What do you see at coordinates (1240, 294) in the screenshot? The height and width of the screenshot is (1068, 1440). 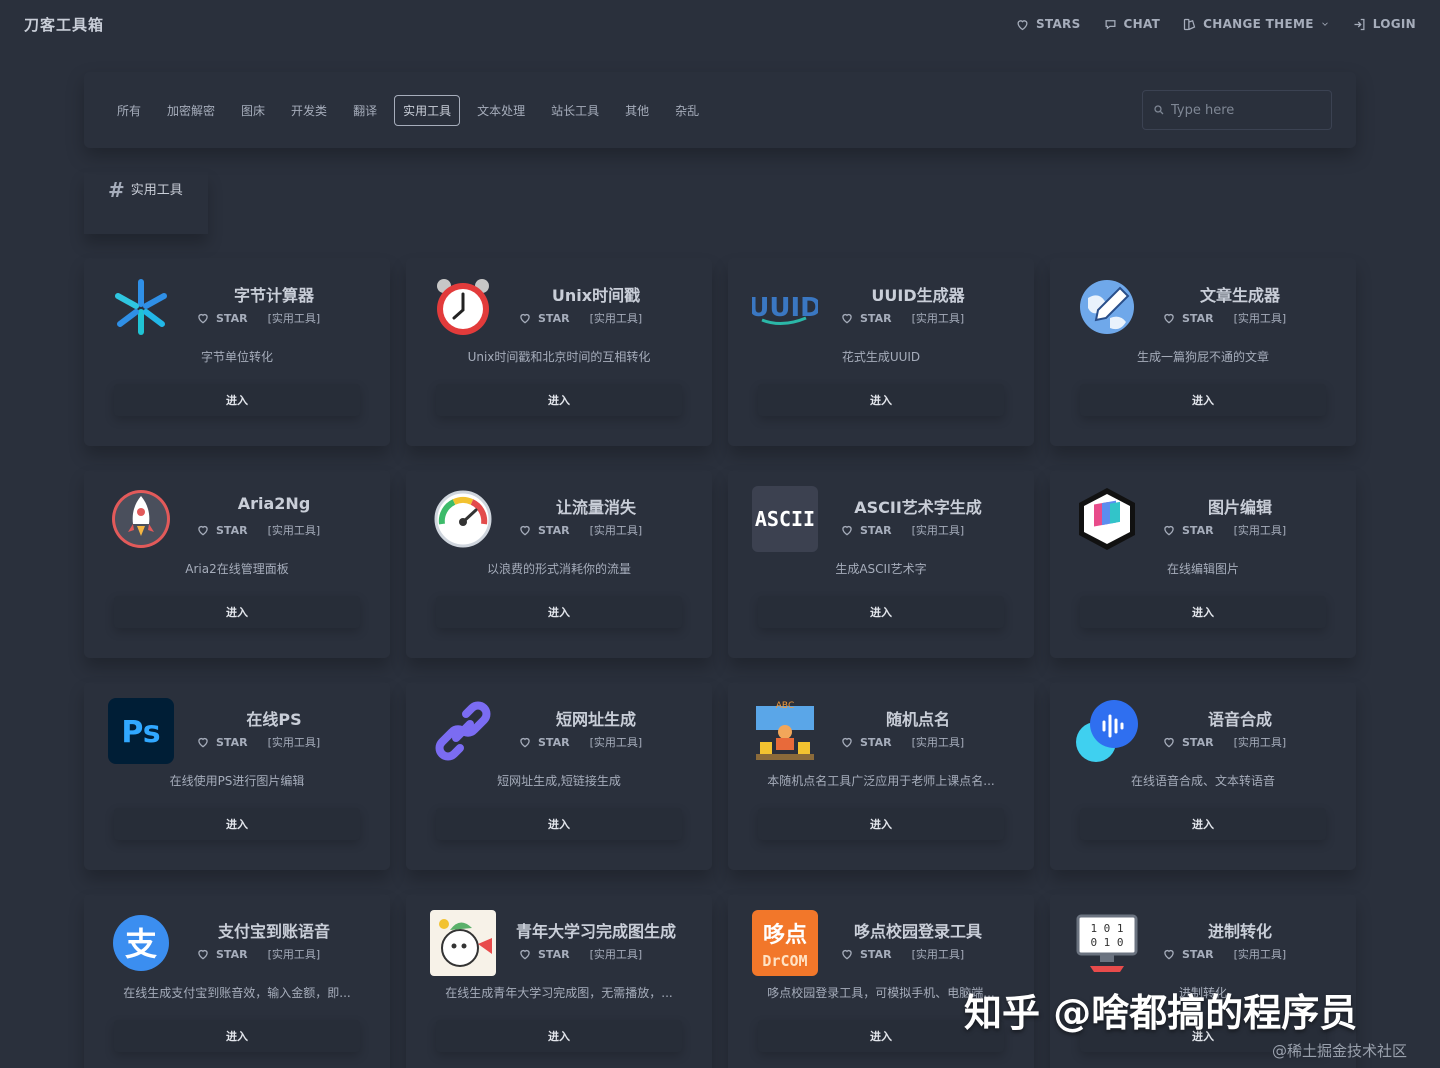 I see `tool-name: 文章生成器` at bounding box center [1240, 294].